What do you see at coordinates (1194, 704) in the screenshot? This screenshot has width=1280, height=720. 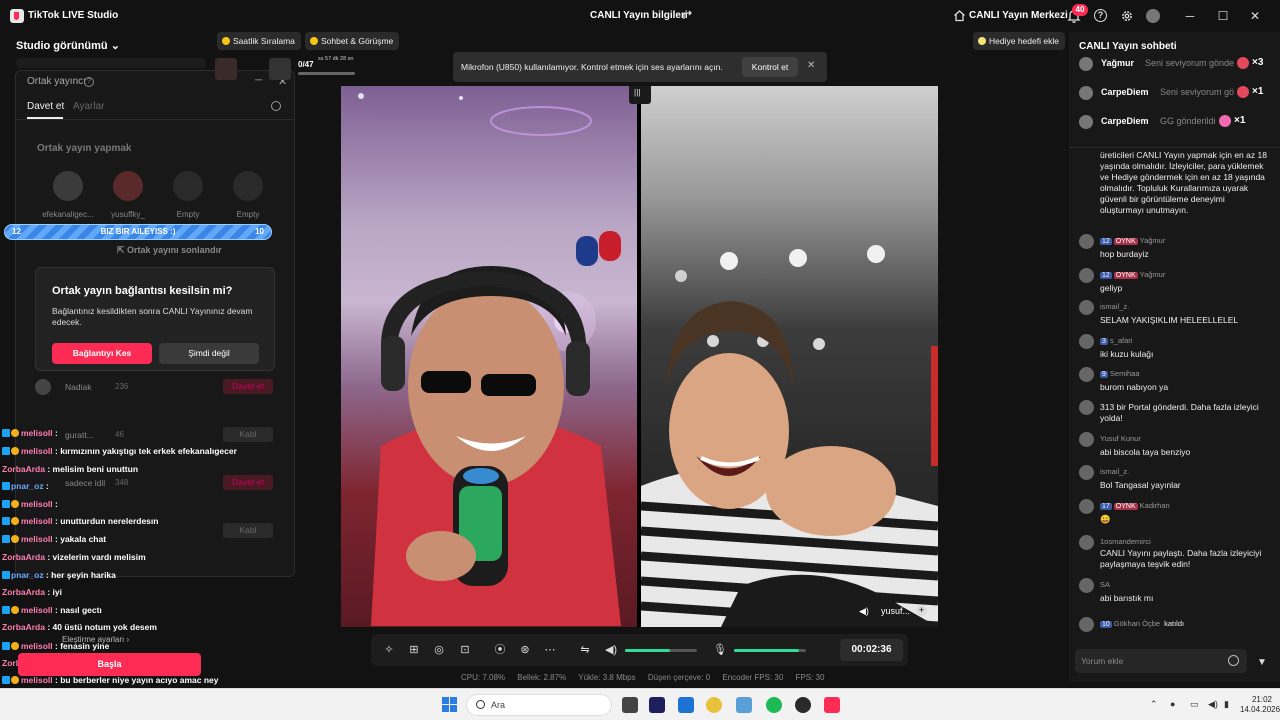 I see `network-icon: ▭` at bounding box center [1194, 704].